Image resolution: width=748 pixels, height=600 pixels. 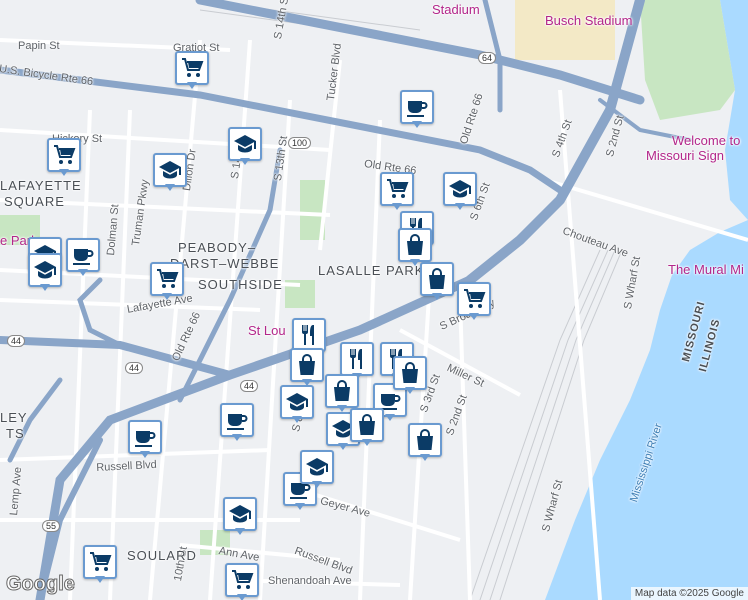 I want to click on park-area, so click(x=687, y=60).